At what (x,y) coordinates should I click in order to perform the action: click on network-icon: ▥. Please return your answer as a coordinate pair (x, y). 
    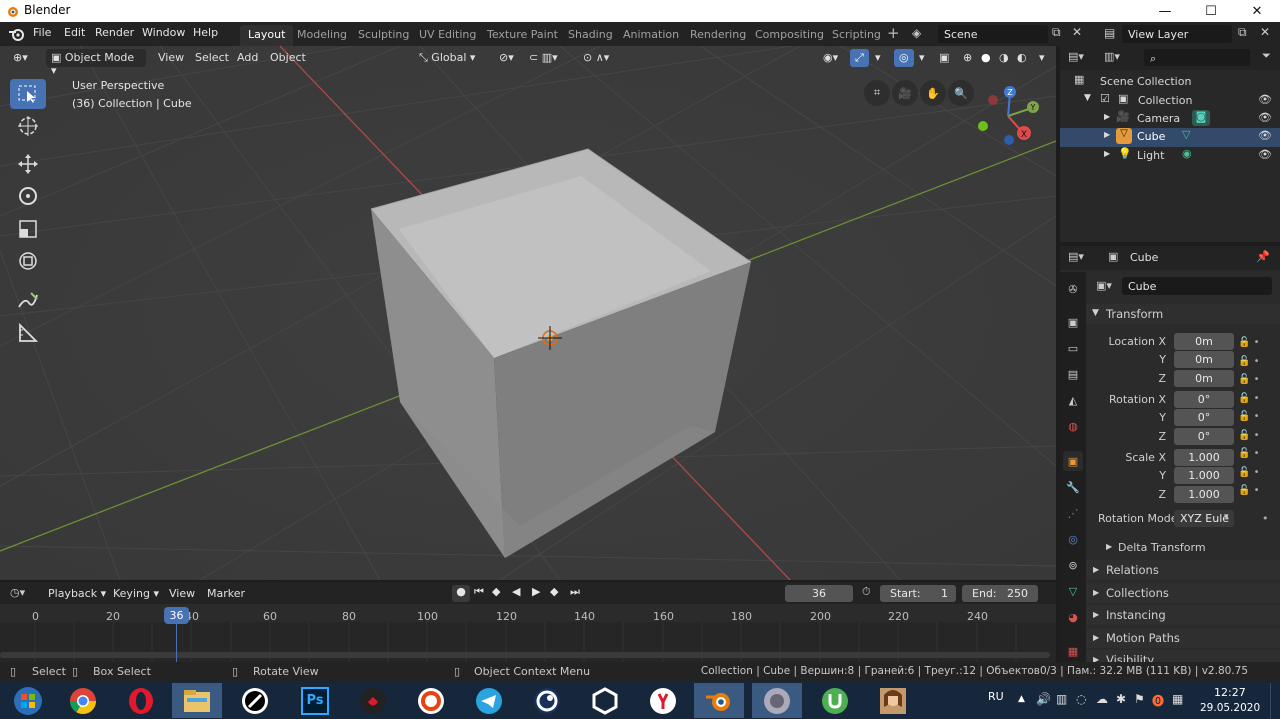
    Looking at the image, I should click on (1061, 699).